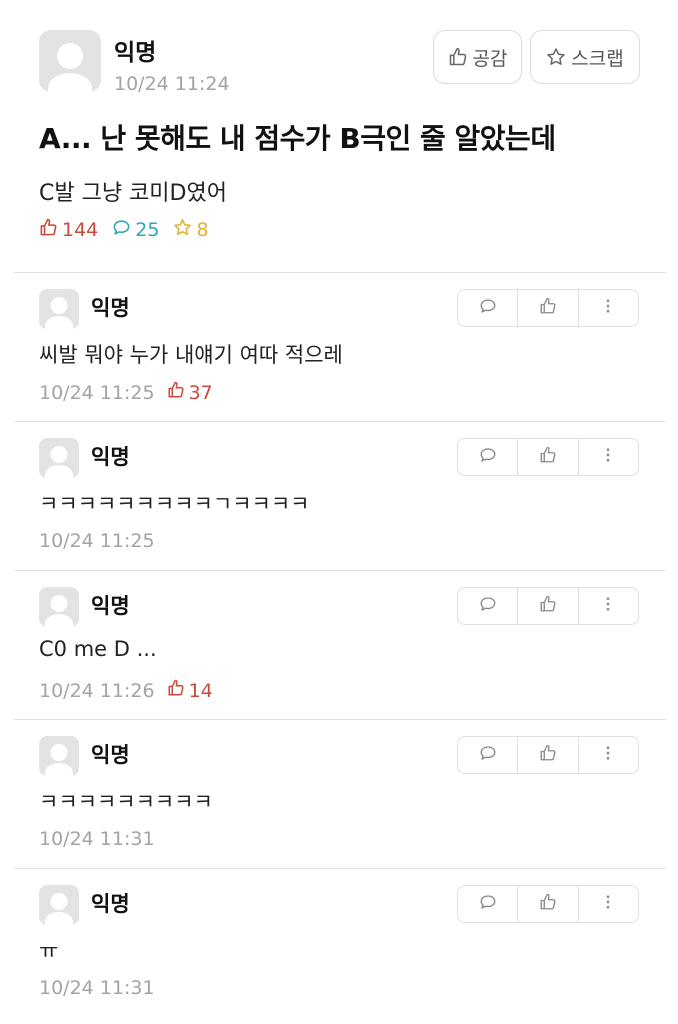 This screenshot has height=1024, width=678. I want to click on comment-like-count: 14, so click(190, 690).